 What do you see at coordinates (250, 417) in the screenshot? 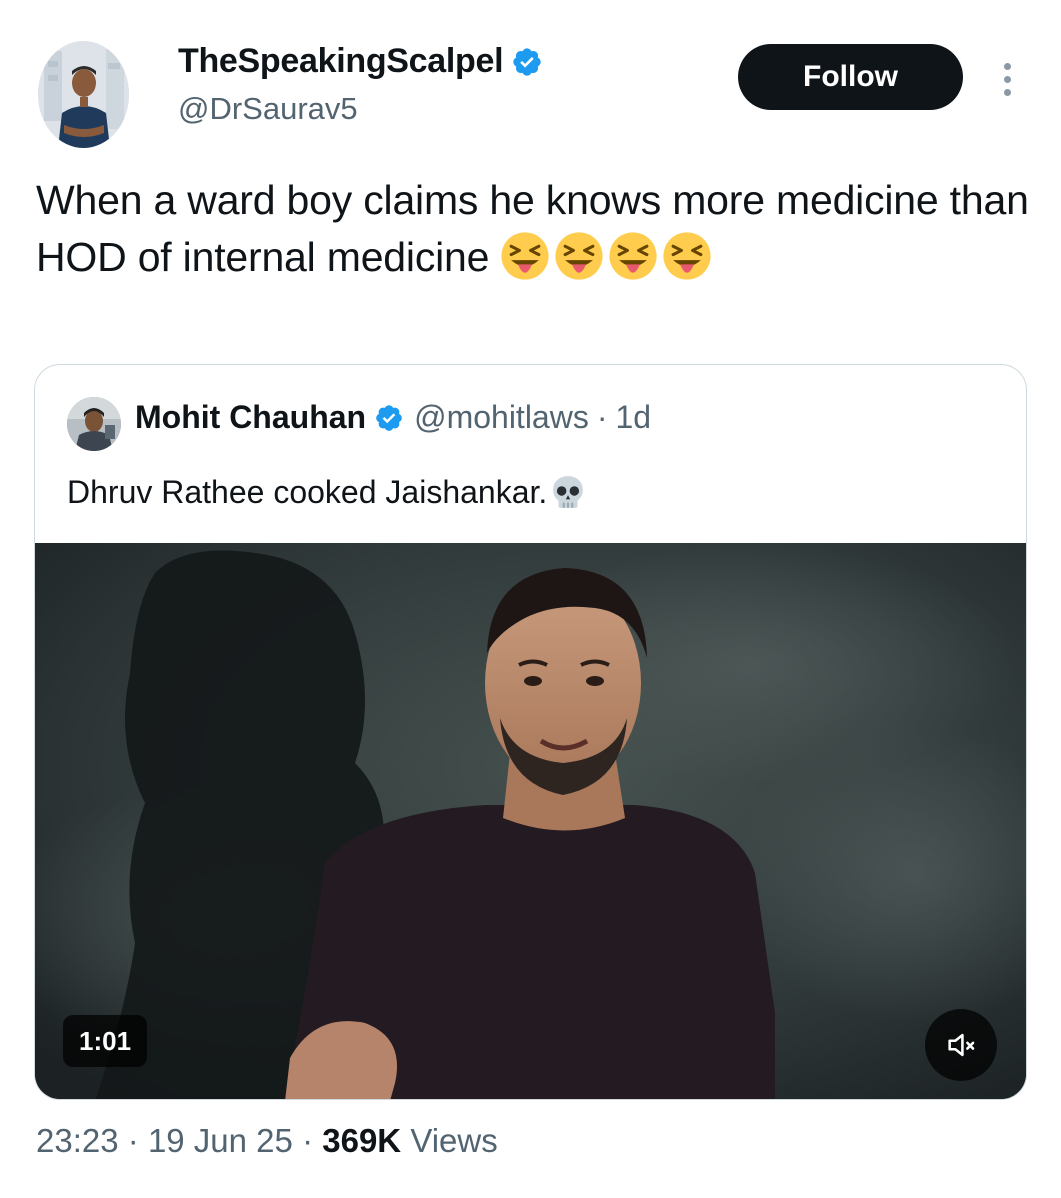
I see `quoted-author-name: Mohit Chauhan` at bounding box center [250, 417].